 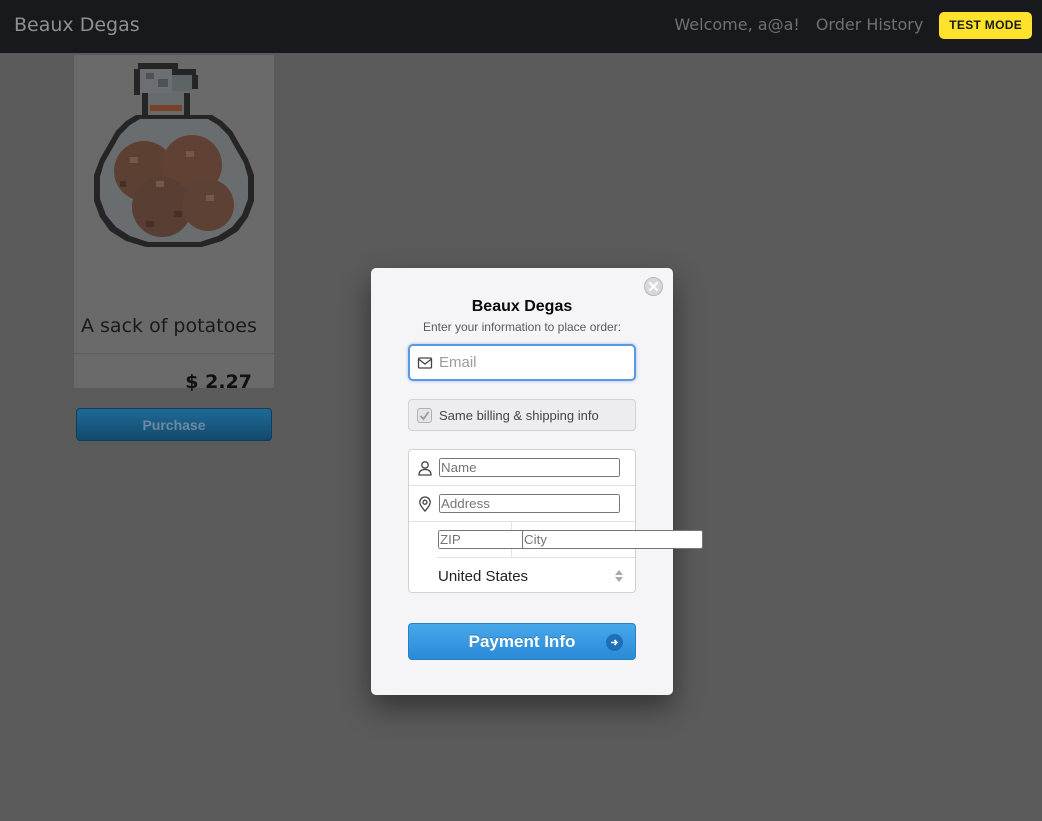 I want to click on card-divider, so click(x=174, y=353).